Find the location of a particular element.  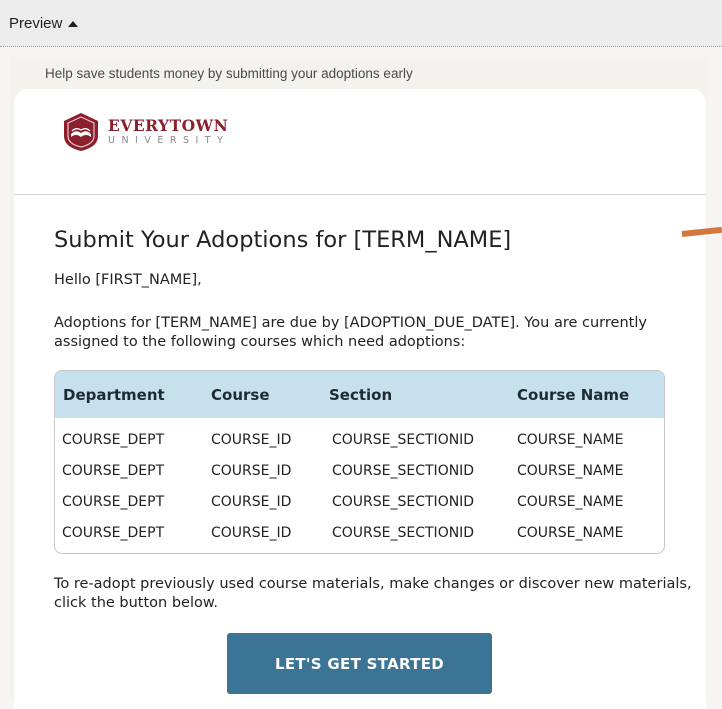

university-shield-book-icon is located at coordinates (81, 132).